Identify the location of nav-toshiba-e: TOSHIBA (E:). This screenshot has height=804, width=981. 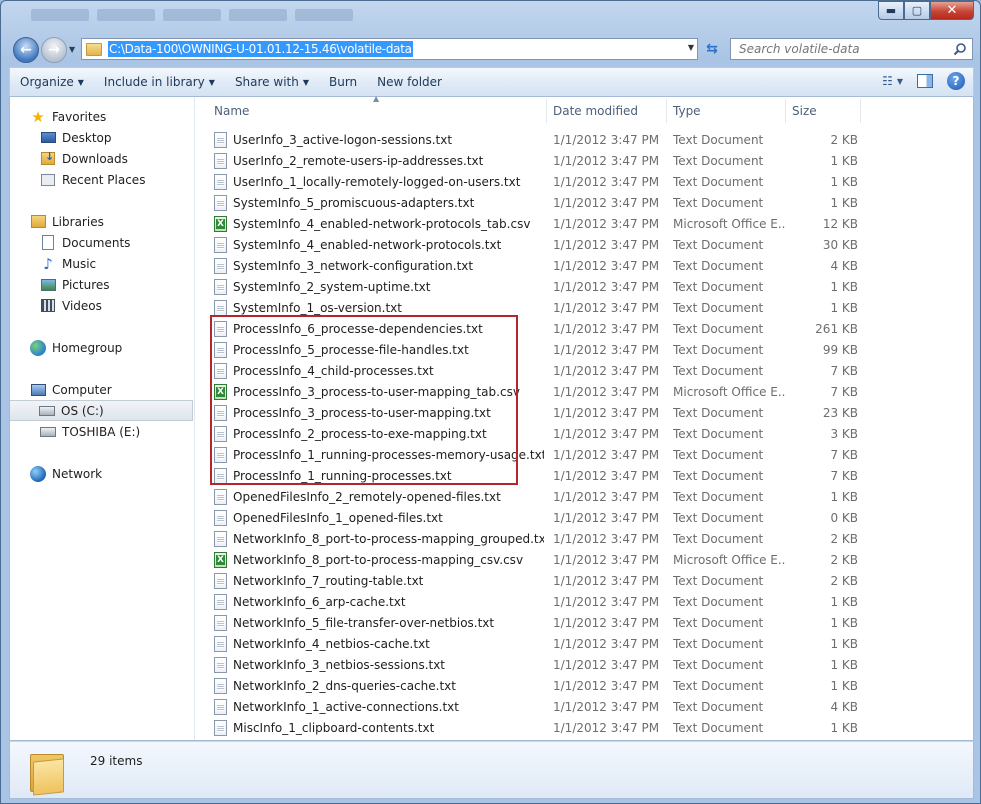
(90, 431).